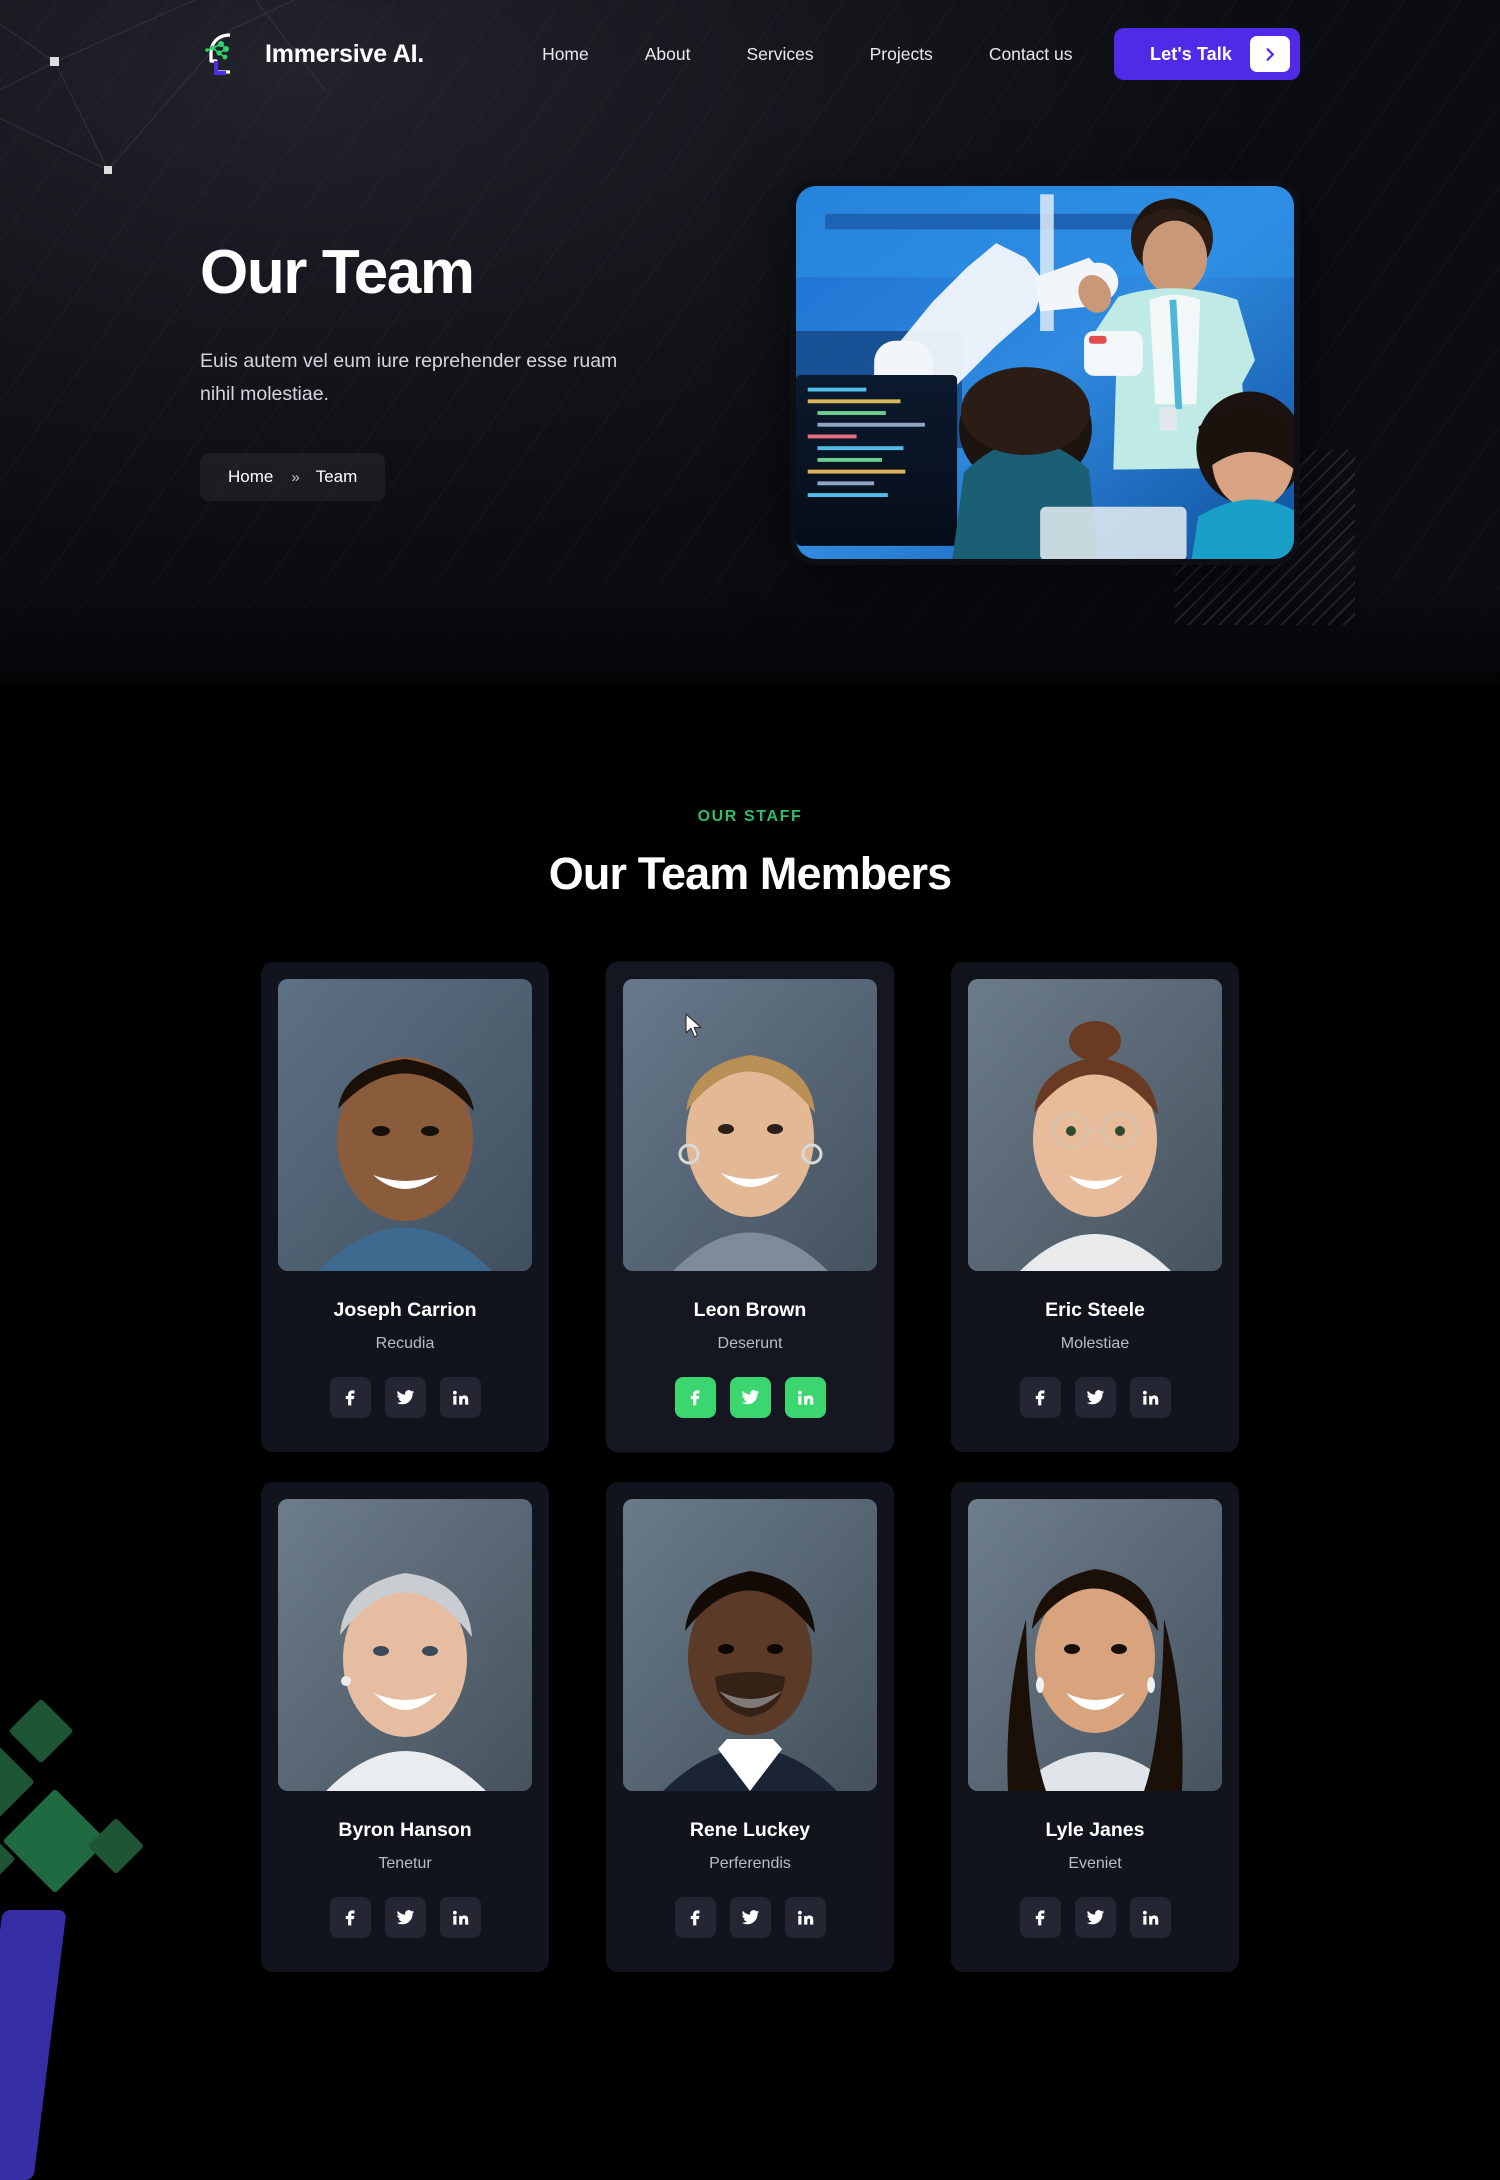 Image resolution: width=1500 pixels, height=2180 pixels. I want to click on member-name: Lyle Janes, so click(1095, 1830).